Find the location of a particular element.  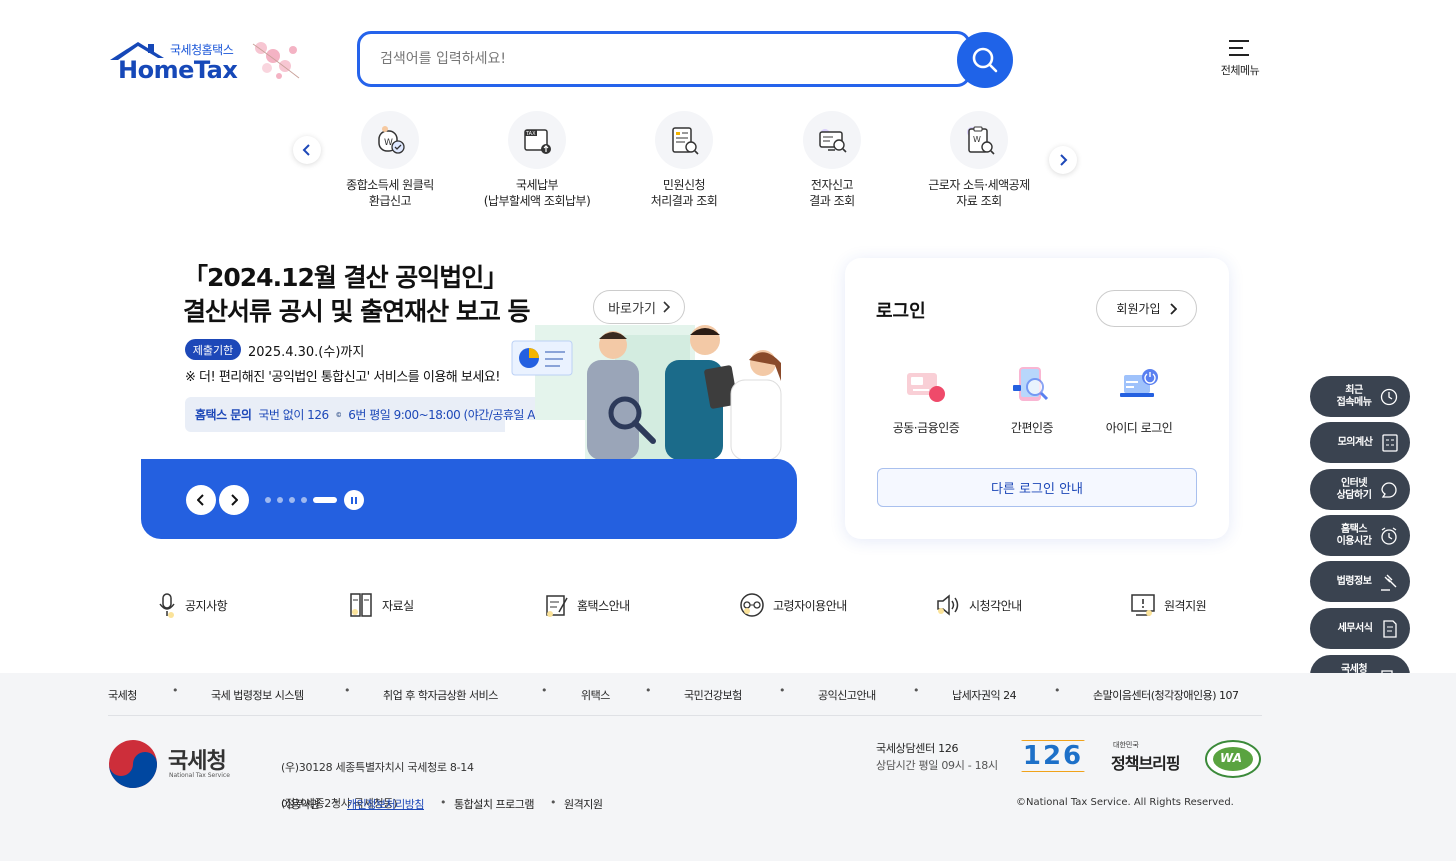

side-menu-label: 인터넷 상담하기 is located at coordinates (1354, 489).